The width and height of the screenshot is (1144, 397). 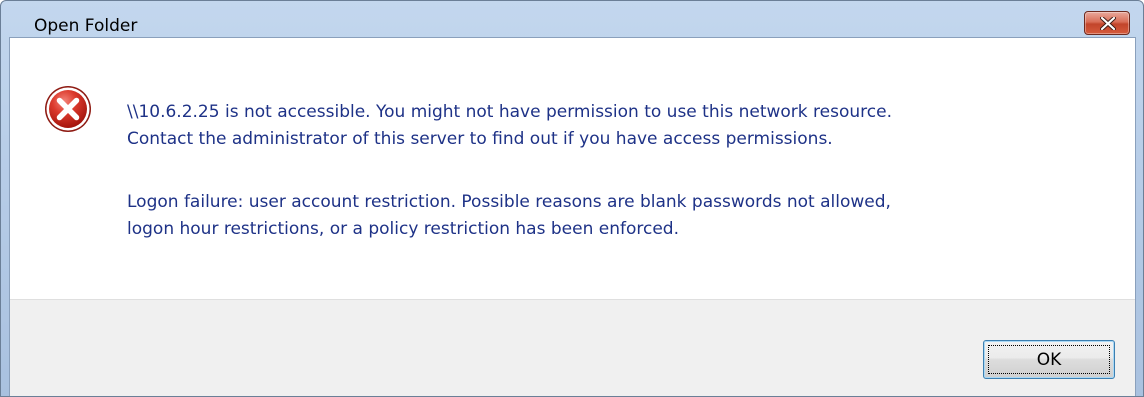 I want to click on ok-button: OK, so click(x=1049, y=359).